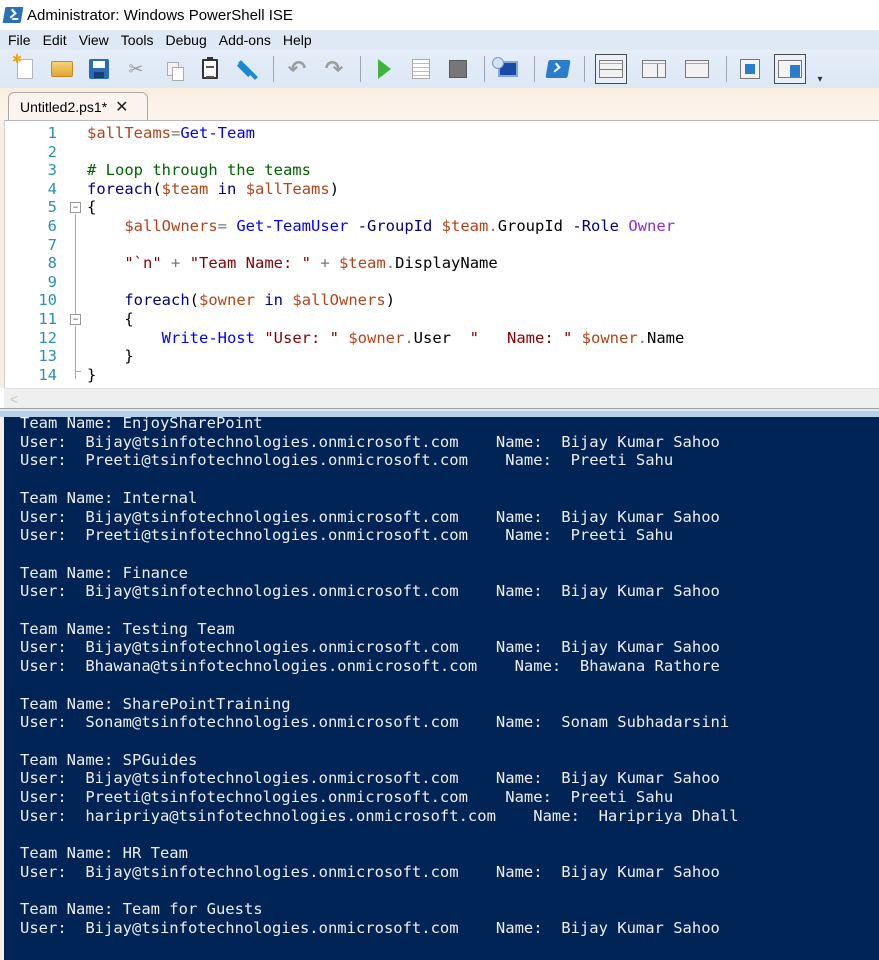 The height and width of the screenshot is (960, 879). I want to click on scroll-left-icon: <, so click(14, 399).